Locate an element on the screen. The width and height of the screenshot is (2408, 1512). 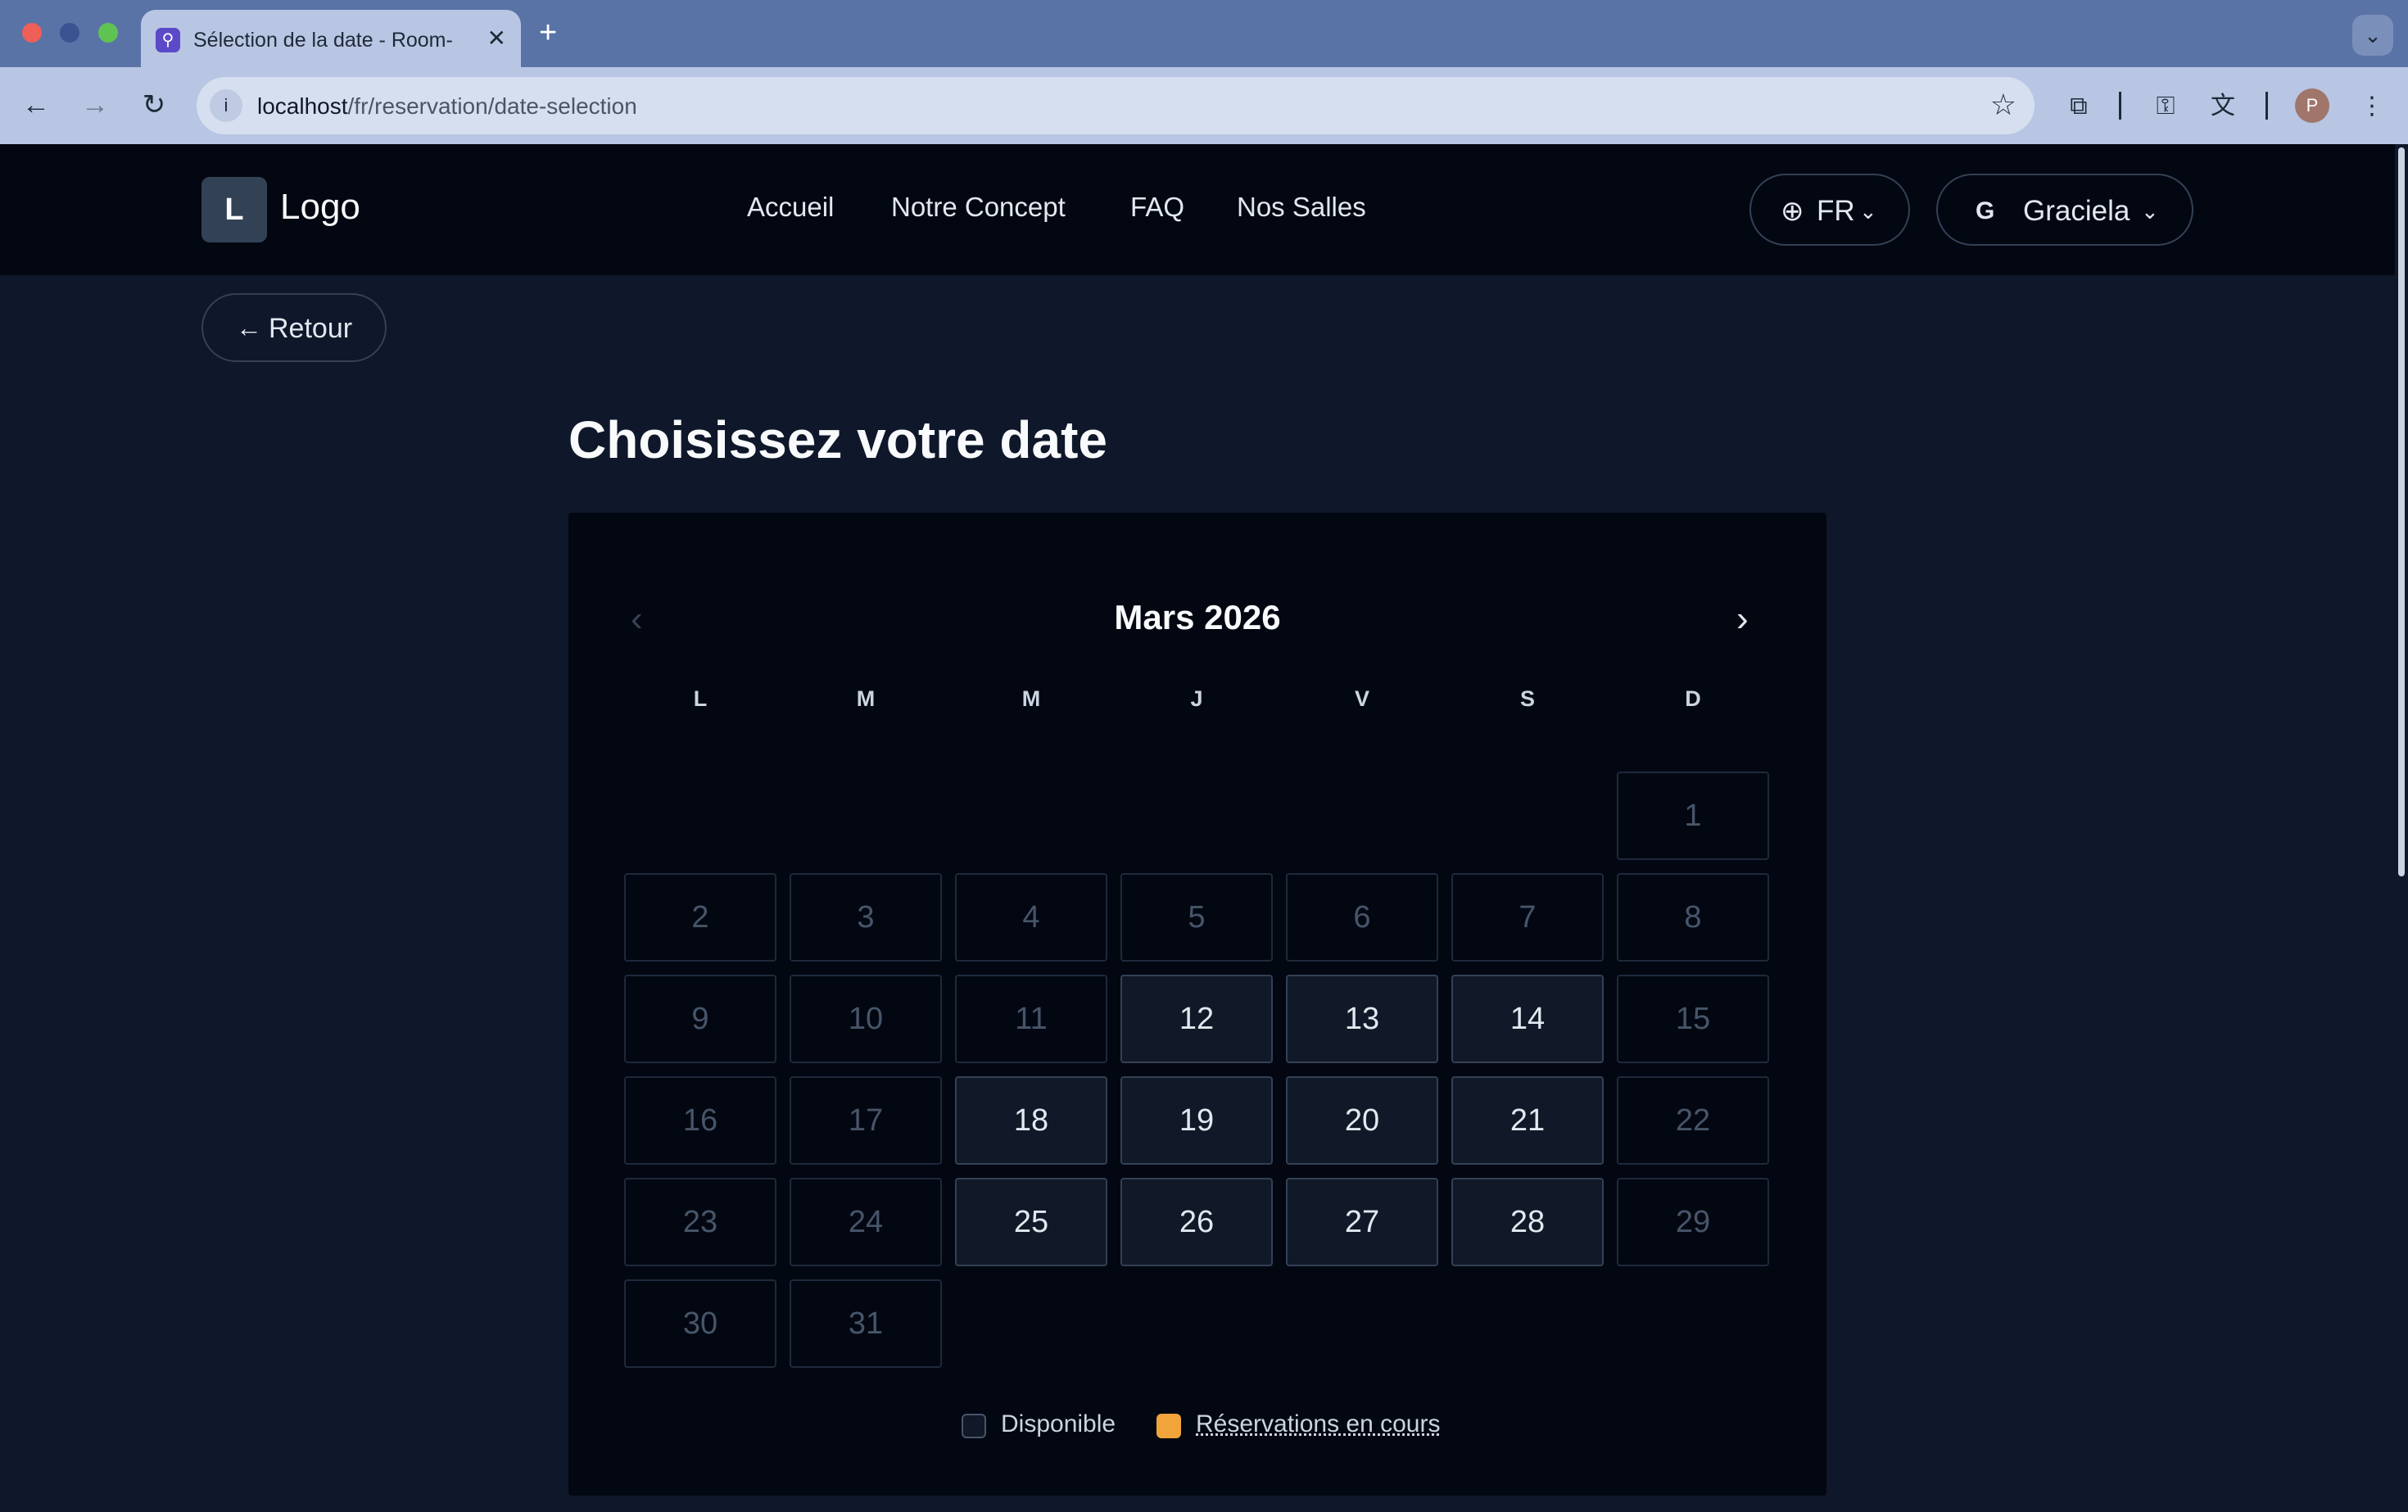
calendar-day-available: 12 is located at coordinates (1196, 1019).